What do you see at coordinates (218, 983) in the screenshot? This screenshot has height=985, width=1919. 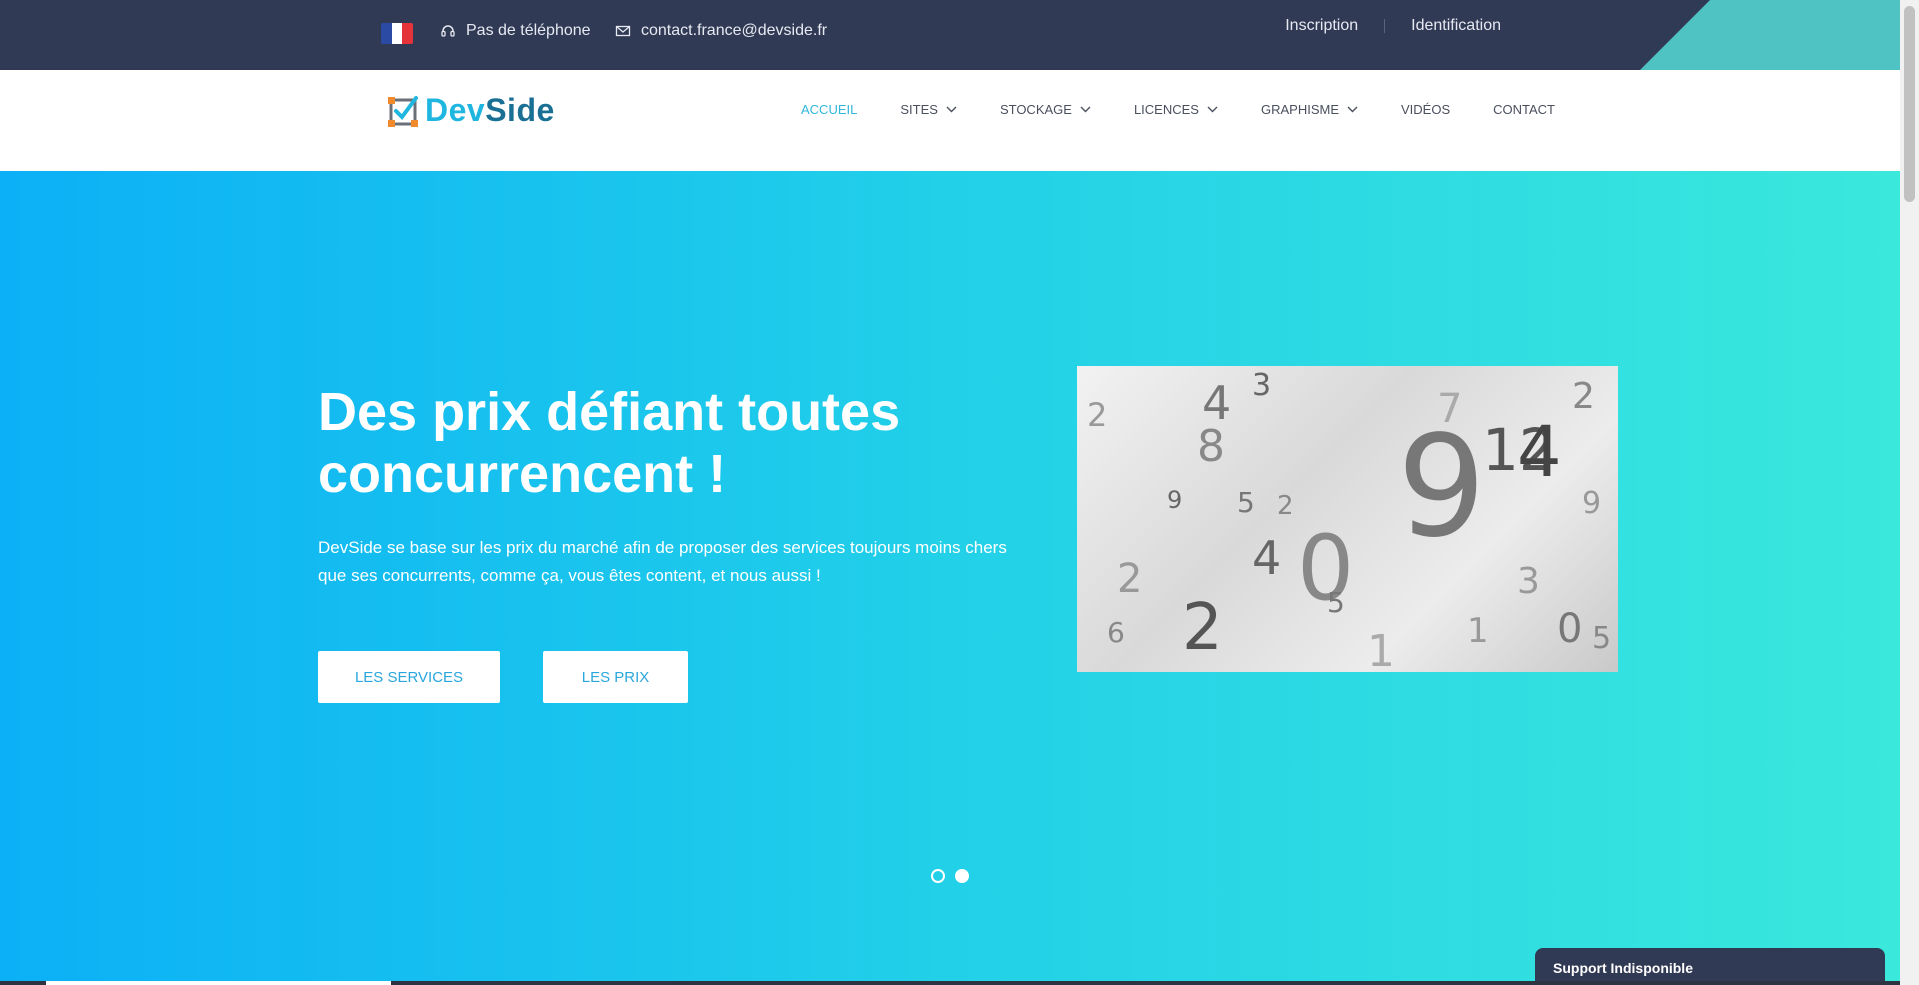 I see `bottom-strip-highlight` at bounding box center [218, 983].